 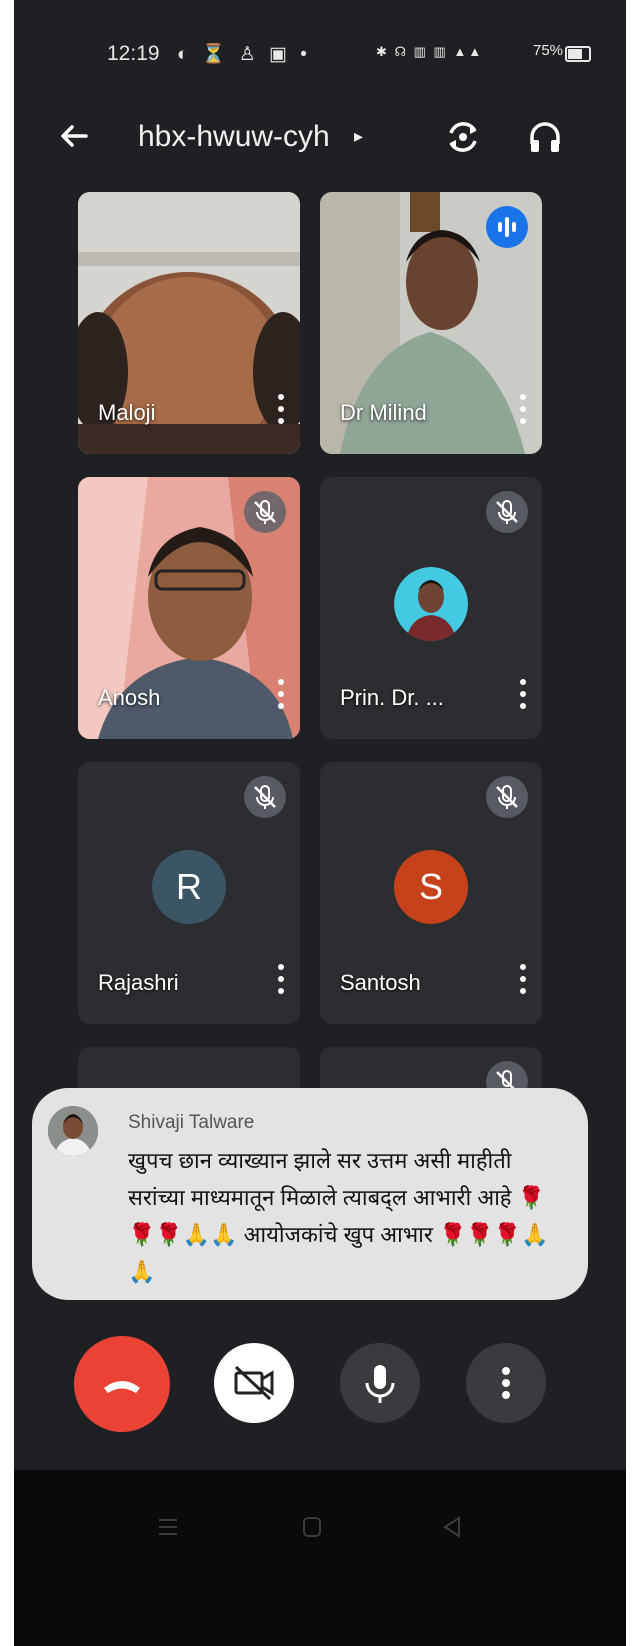 I want to click on end-call-button, so click(x=122, y=1384).